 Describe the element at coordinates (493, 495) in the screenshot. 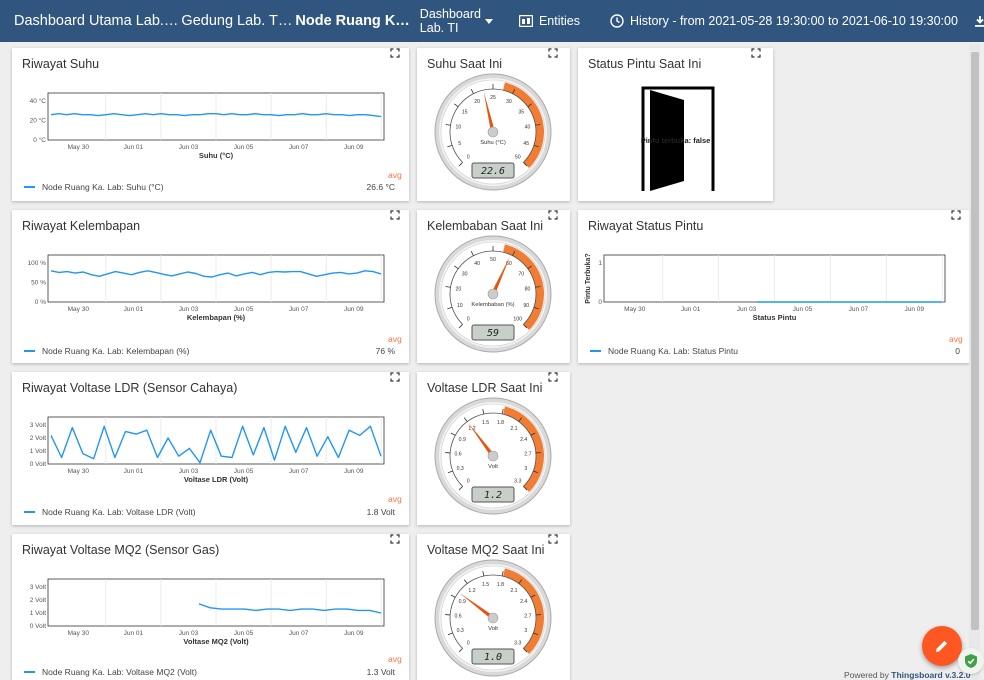

I see `gauge-lcd-value: 1.2` at that location.